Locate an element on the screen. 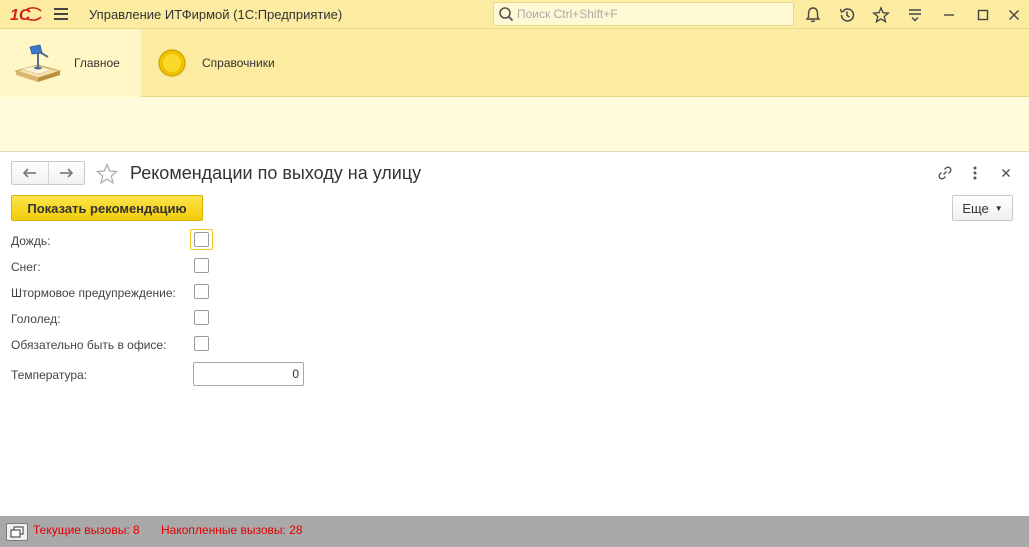  settings-menu-button is located at coordinates (915, 15).